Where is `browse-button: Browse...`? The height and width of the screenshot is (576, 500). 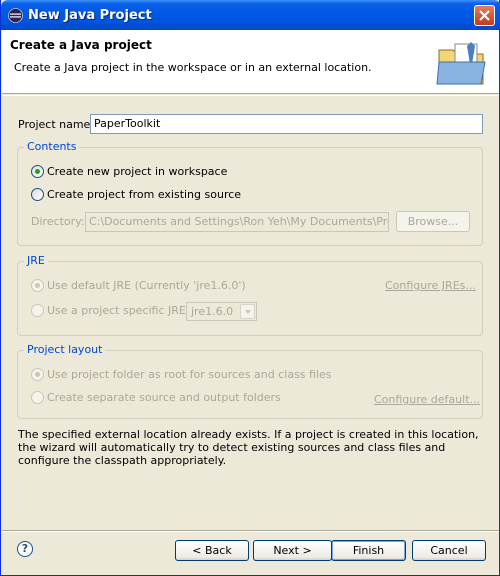
browse-button: Browse... is located at coordinates (433, 221).